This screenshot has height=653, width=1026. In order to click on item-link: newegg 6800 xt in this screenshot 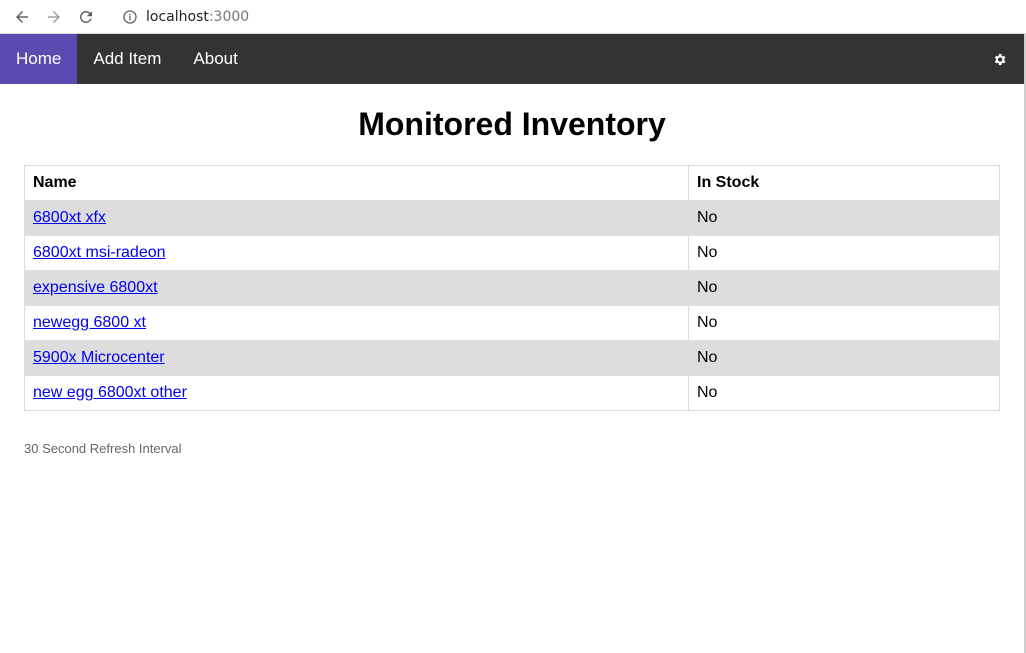, I will do `click(89, 322)`.